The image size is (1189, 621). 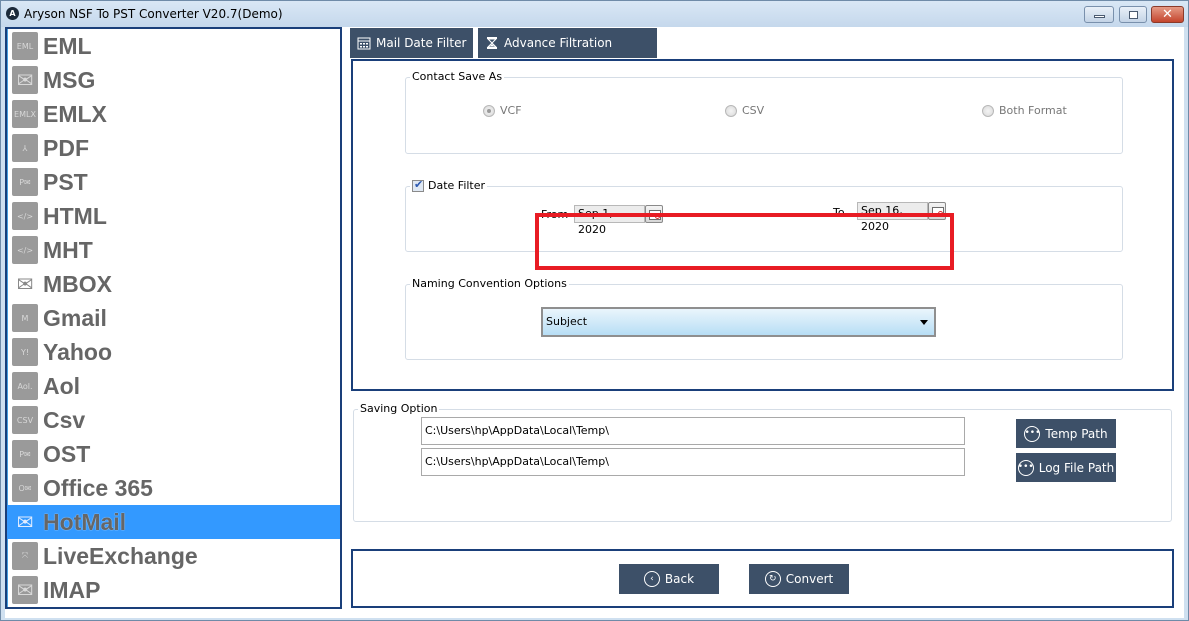 I want to click on log-file-path-button: ••• Log File Path, so click(x=1066, y=467).